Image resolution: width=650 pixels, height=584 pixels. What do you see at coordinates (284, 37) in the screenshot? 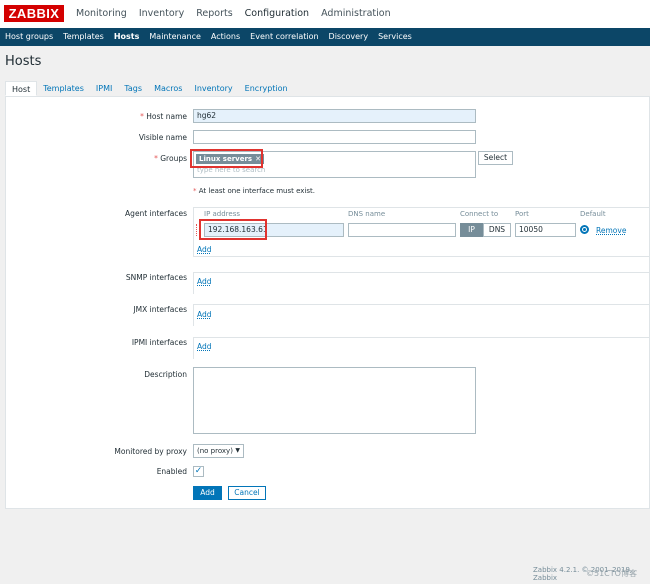
I see `submenu-event-correlation: Event correlation` at bounding box center [284, 37].